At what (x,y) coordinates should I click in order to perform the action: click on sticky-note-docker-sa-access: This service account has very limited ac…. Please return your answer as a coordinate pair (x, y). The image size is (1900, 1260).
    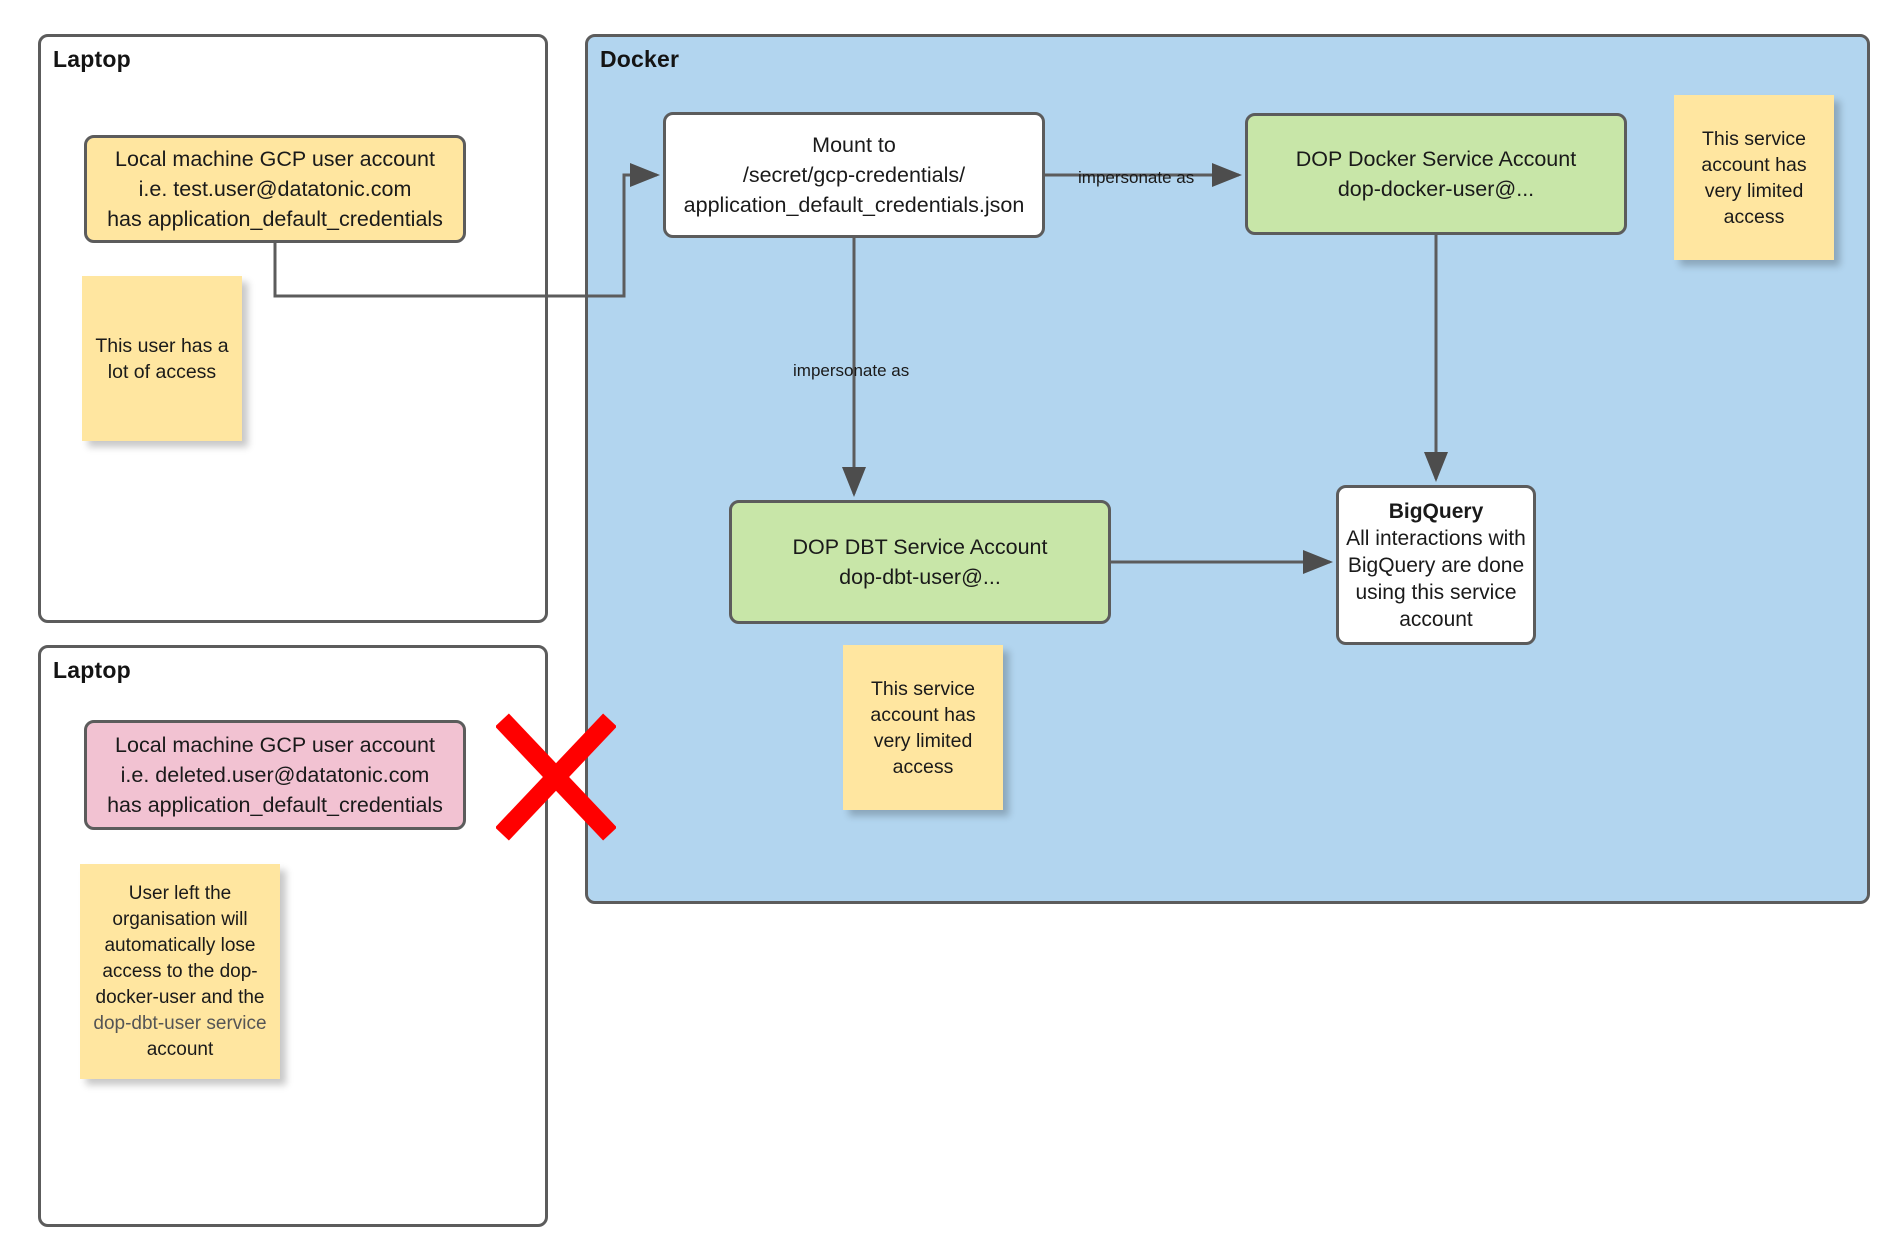
    Looking at the image, I should click on (1754, 177).